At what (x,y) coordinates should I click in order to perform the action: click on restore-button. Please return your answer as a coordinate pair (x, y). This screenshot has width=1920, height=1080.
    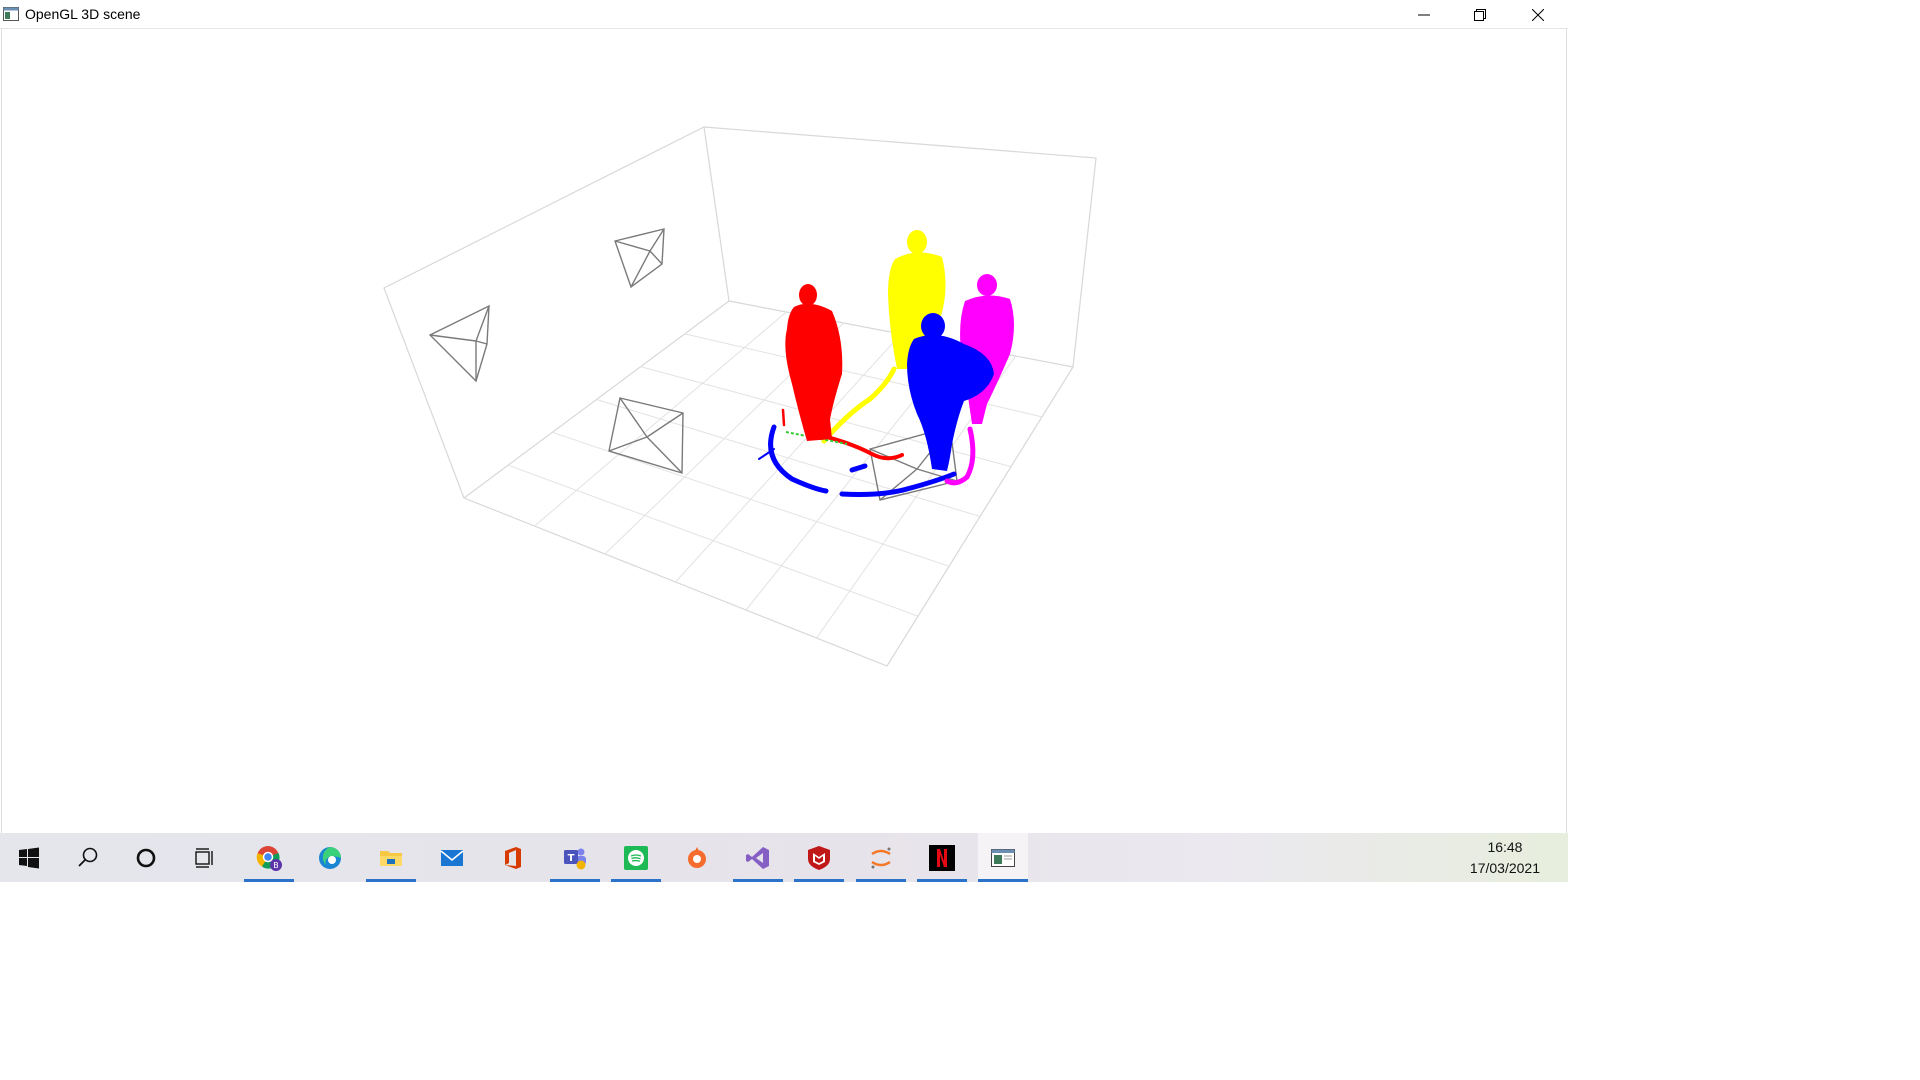
    Looking at the image, I should click on (1480, 14).